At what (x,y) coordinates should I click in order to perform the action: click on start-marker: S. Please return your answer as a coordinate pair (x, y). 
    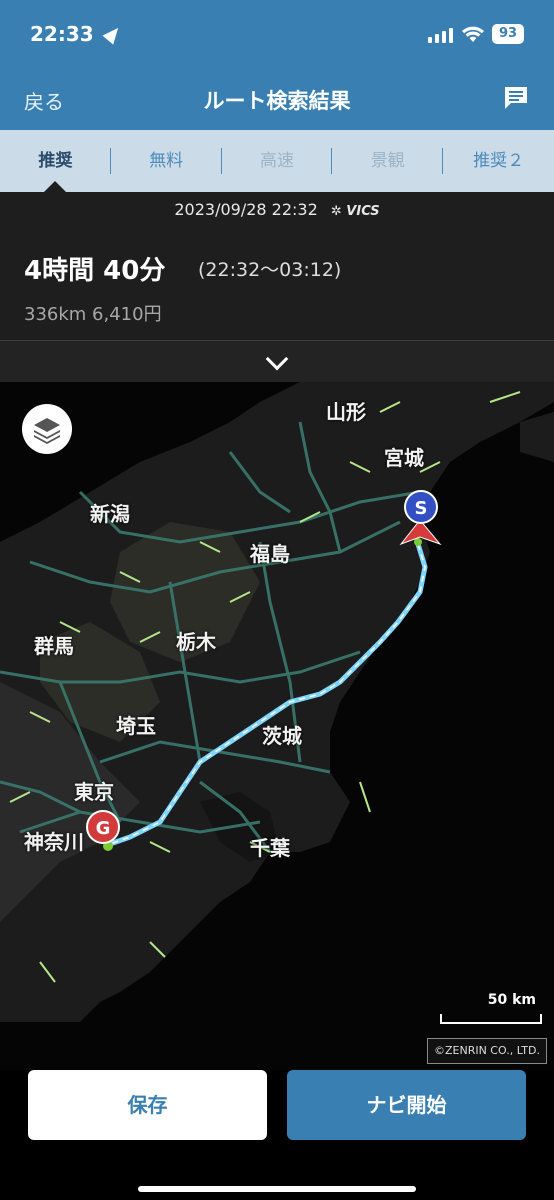
    Looking at the image, I should click on (421, 507).